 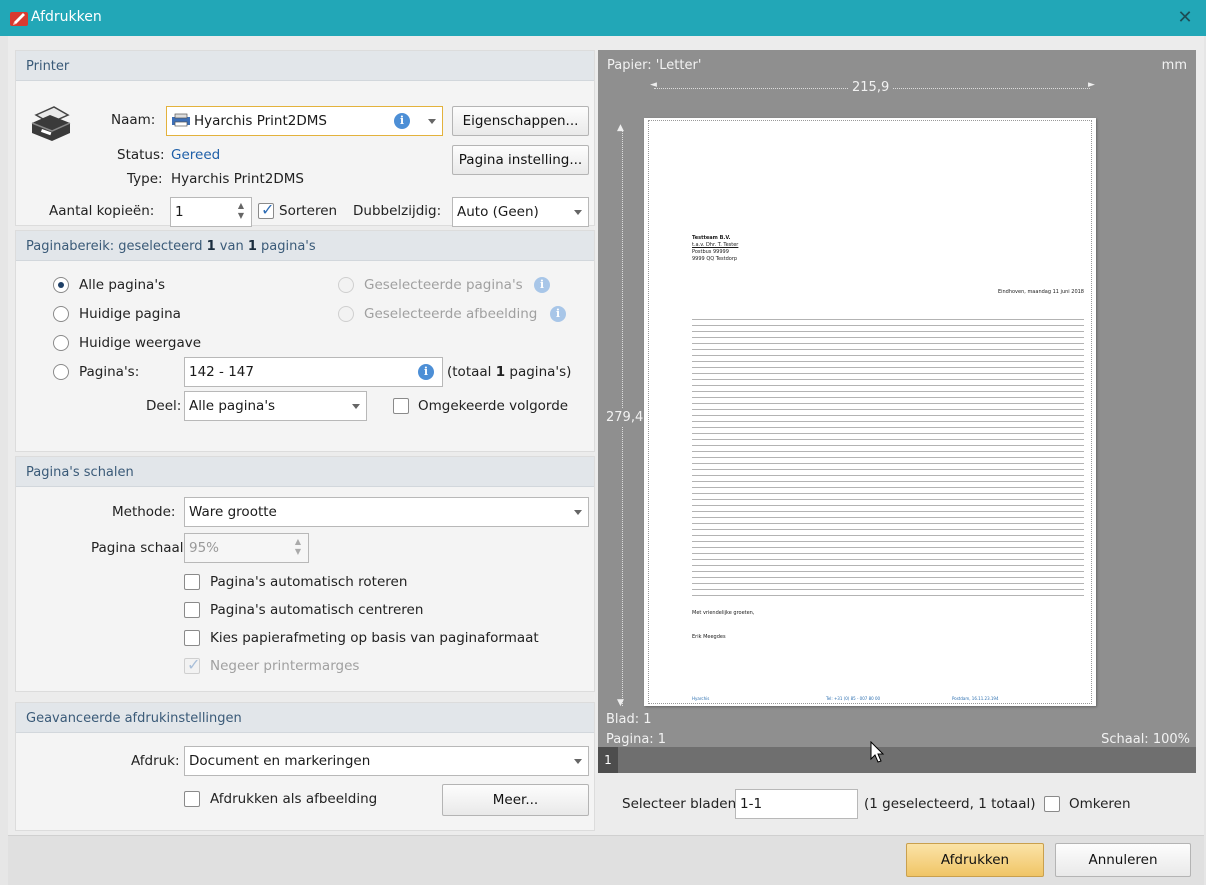 I want to click on ignore-margins-checkbox: ✓, so click(x=192, y=664).